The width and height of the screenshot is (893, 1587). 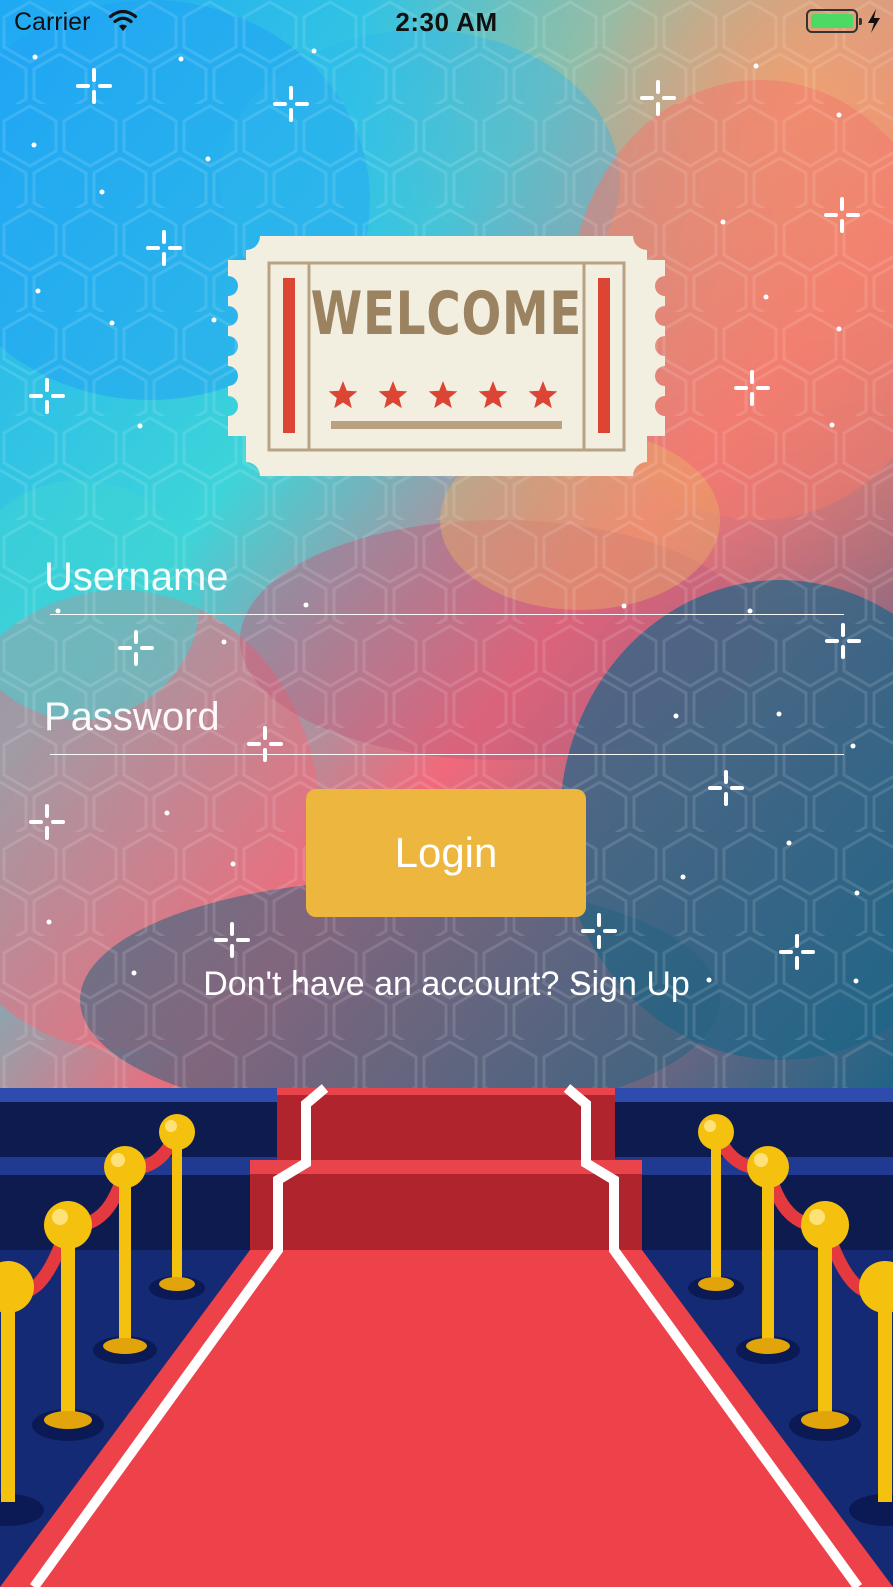 I want to click on status-time: 2:30 AM, so click(x=446, y=22).